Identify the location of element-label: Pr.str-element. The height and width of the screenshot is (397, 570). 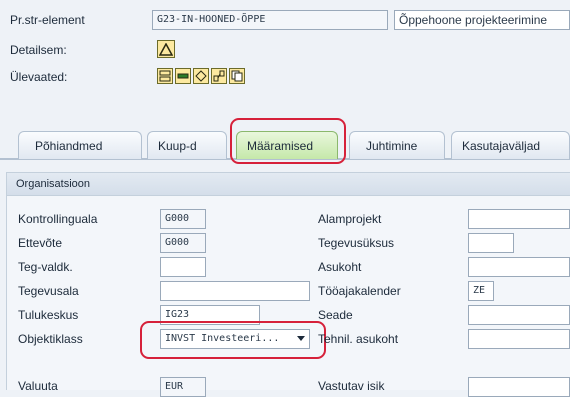
(47, 20).